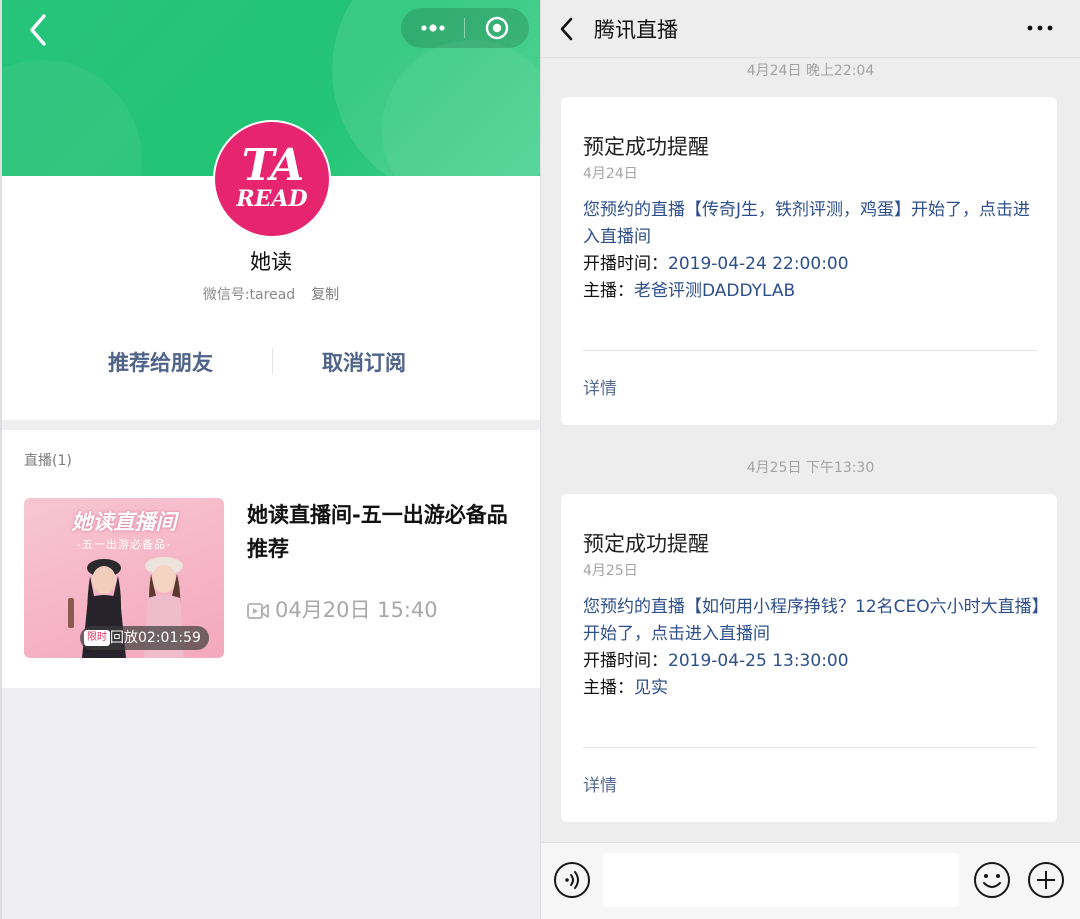 This screenshot has width=1080, height=919. Describe the element at coordinates (813, 291) in the screenshot. I see `host-row: 主播：老爸评测DADDYLAB` at that location.